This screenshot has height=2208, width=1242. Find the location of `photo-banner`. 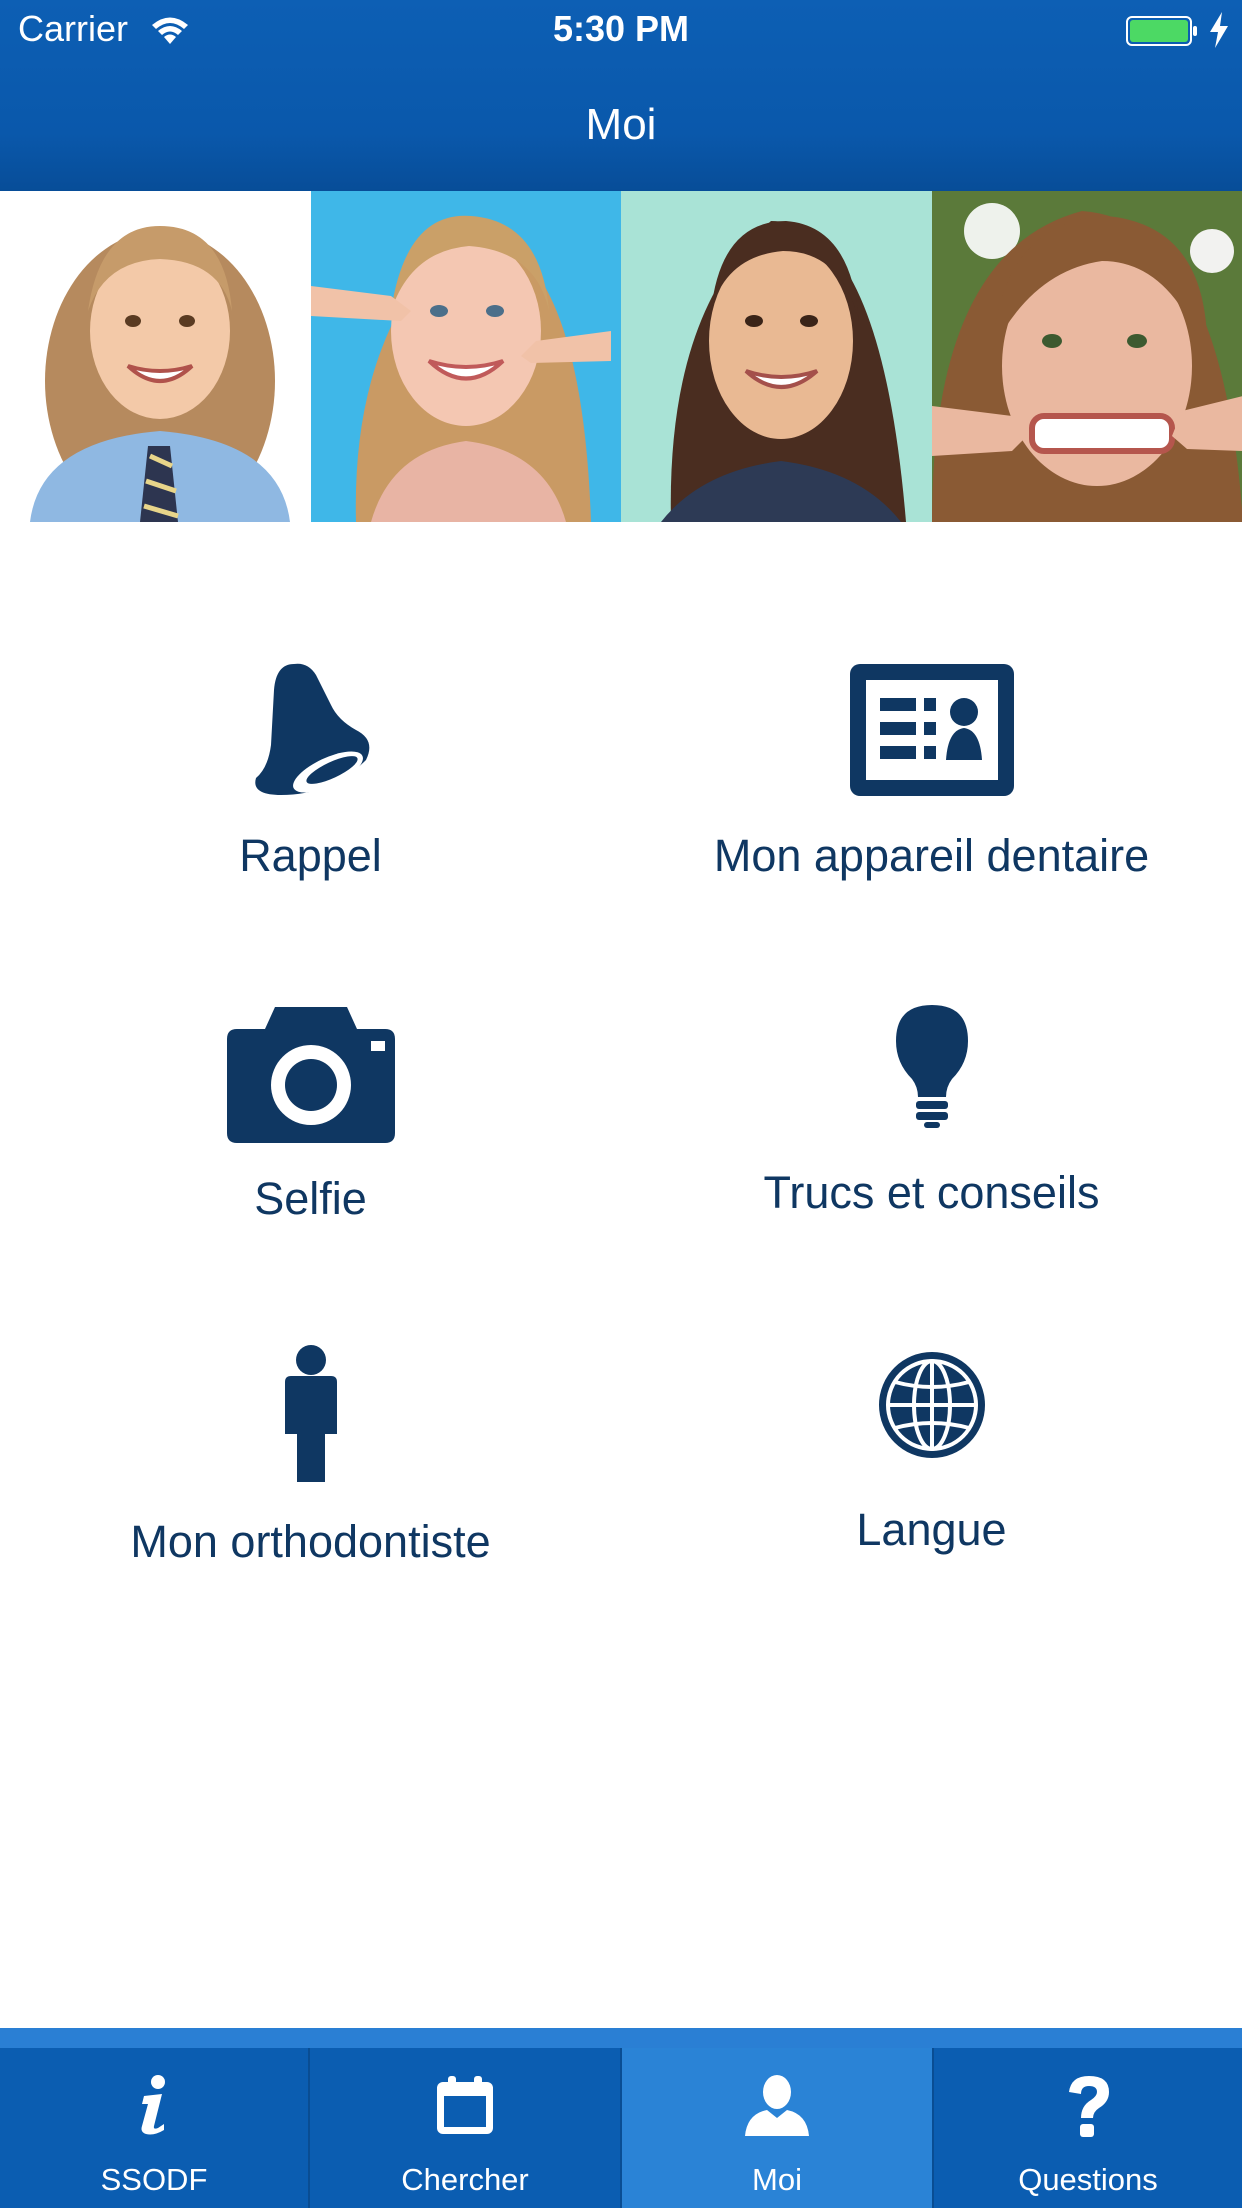

photo-banner is located at coordinates (621, 356).